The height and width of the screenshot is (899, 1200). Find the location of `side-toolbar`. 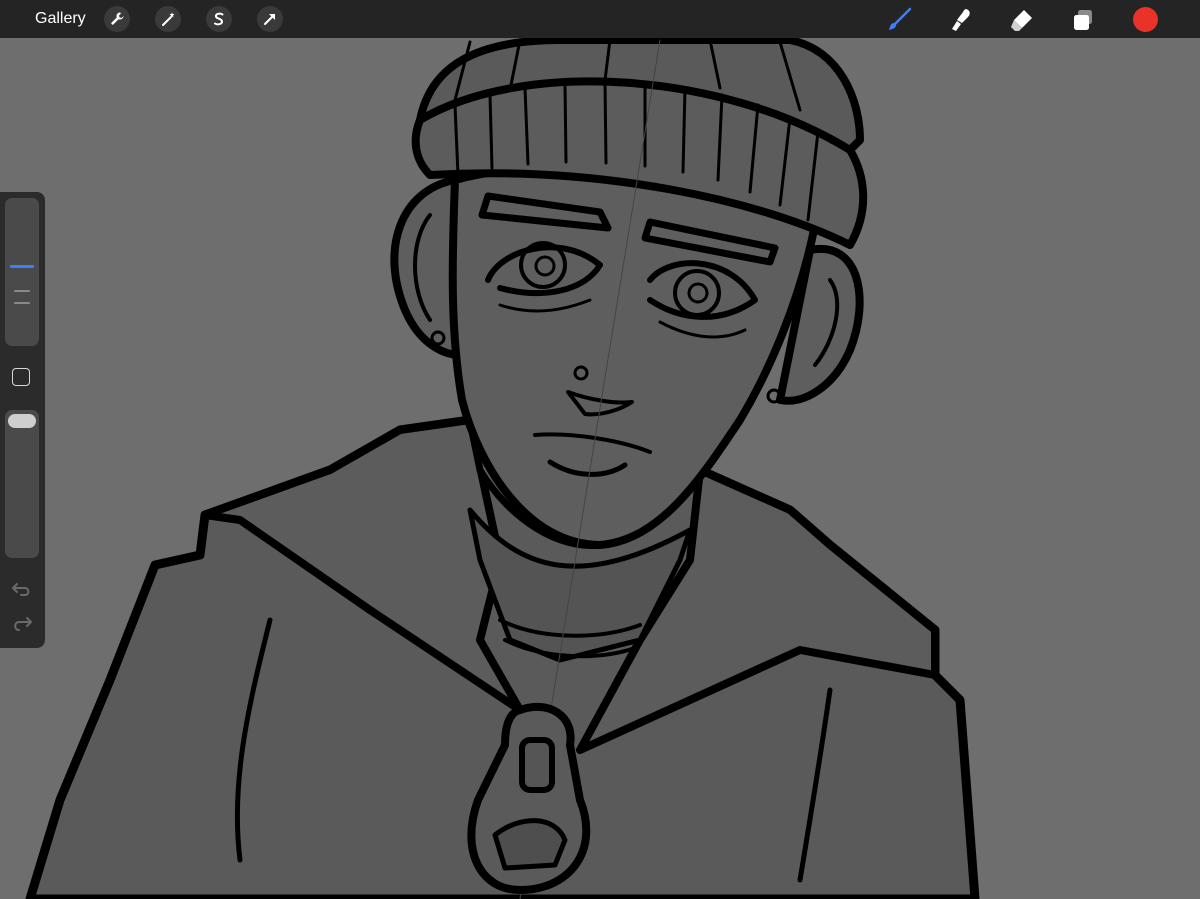

side-toolbar is located at coordinates (22, 420).